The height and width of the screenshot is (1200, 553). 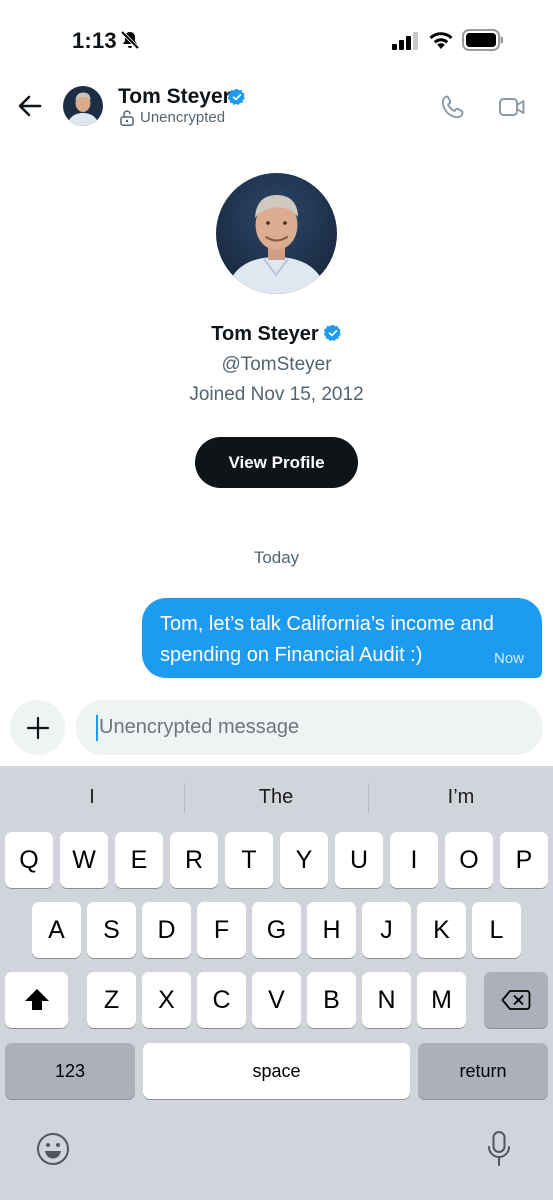 What do you see at coordinates (441, 930) in the screenshot?
I see `key-k: K` at bounding box center [441, 930].